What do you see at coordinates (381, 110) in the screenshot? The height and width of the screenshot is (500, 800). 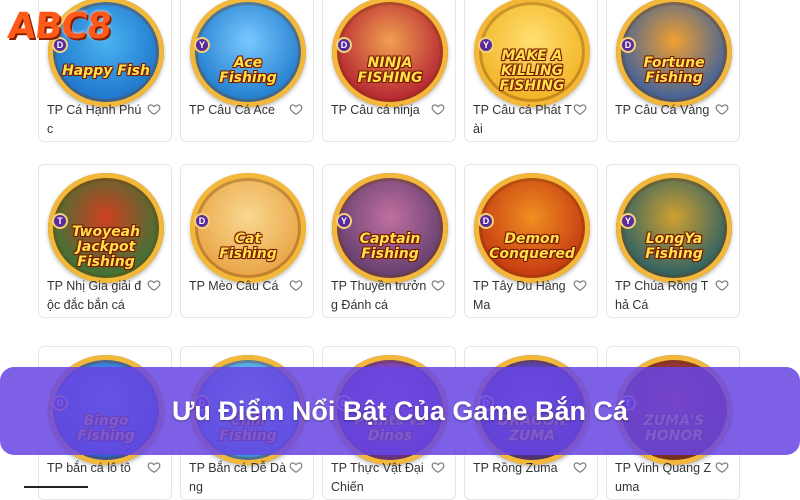 I see `game-name: TP Câu cá ninja` at bounding box center [381, 110].